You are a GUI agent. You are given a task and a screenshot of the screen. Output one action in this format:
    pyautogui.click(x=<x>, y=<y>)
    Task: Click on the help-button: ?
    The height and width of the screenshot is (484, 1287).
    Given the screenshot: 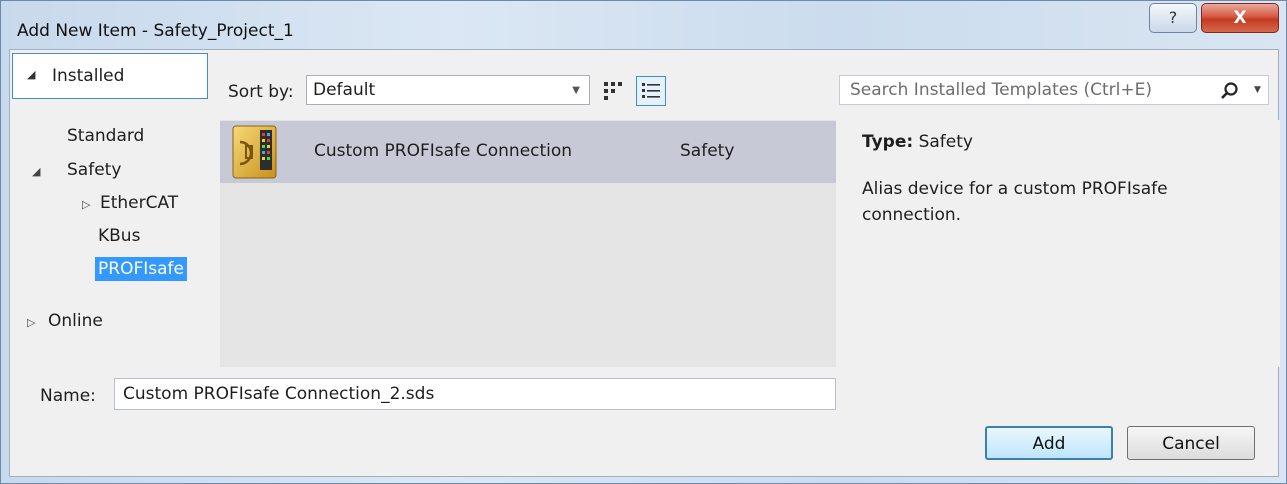 What is the action you would take?
    pyautogui.click(x=1173, y=18)
    